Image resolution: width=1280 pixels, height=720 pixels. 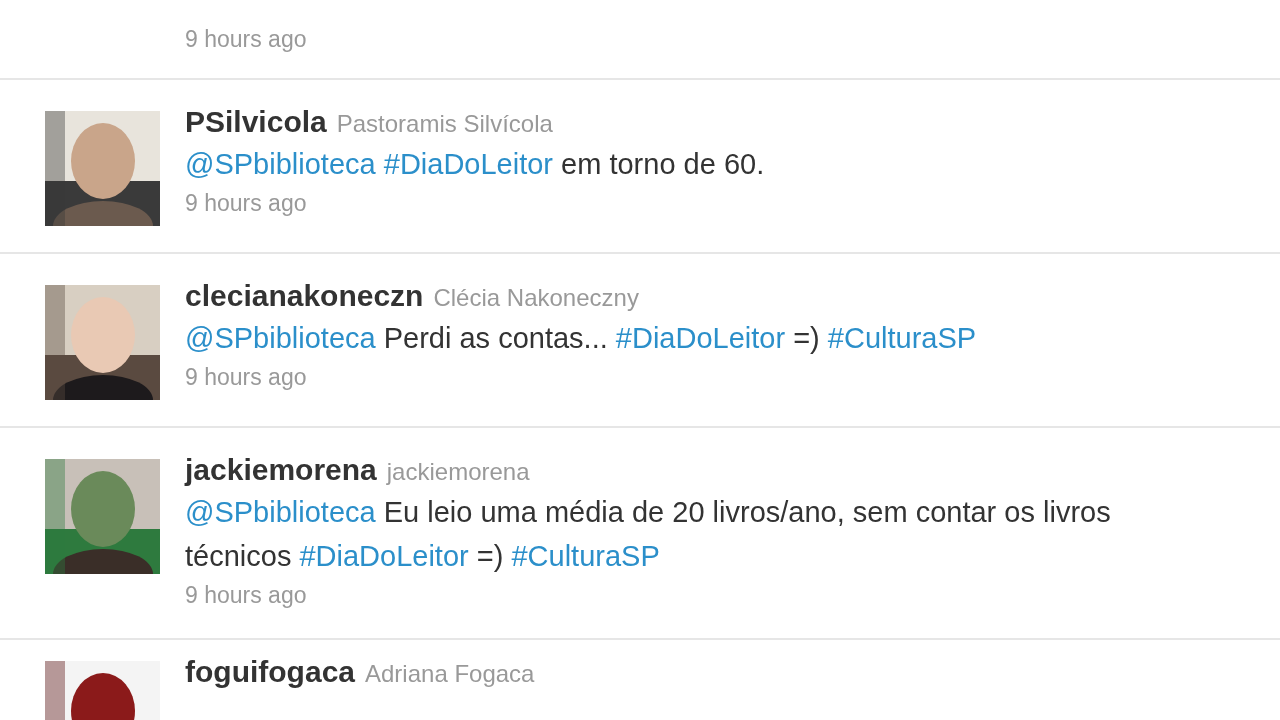 I want to click on full-name: Adriana Fogaca, so click(x=450, y=673).